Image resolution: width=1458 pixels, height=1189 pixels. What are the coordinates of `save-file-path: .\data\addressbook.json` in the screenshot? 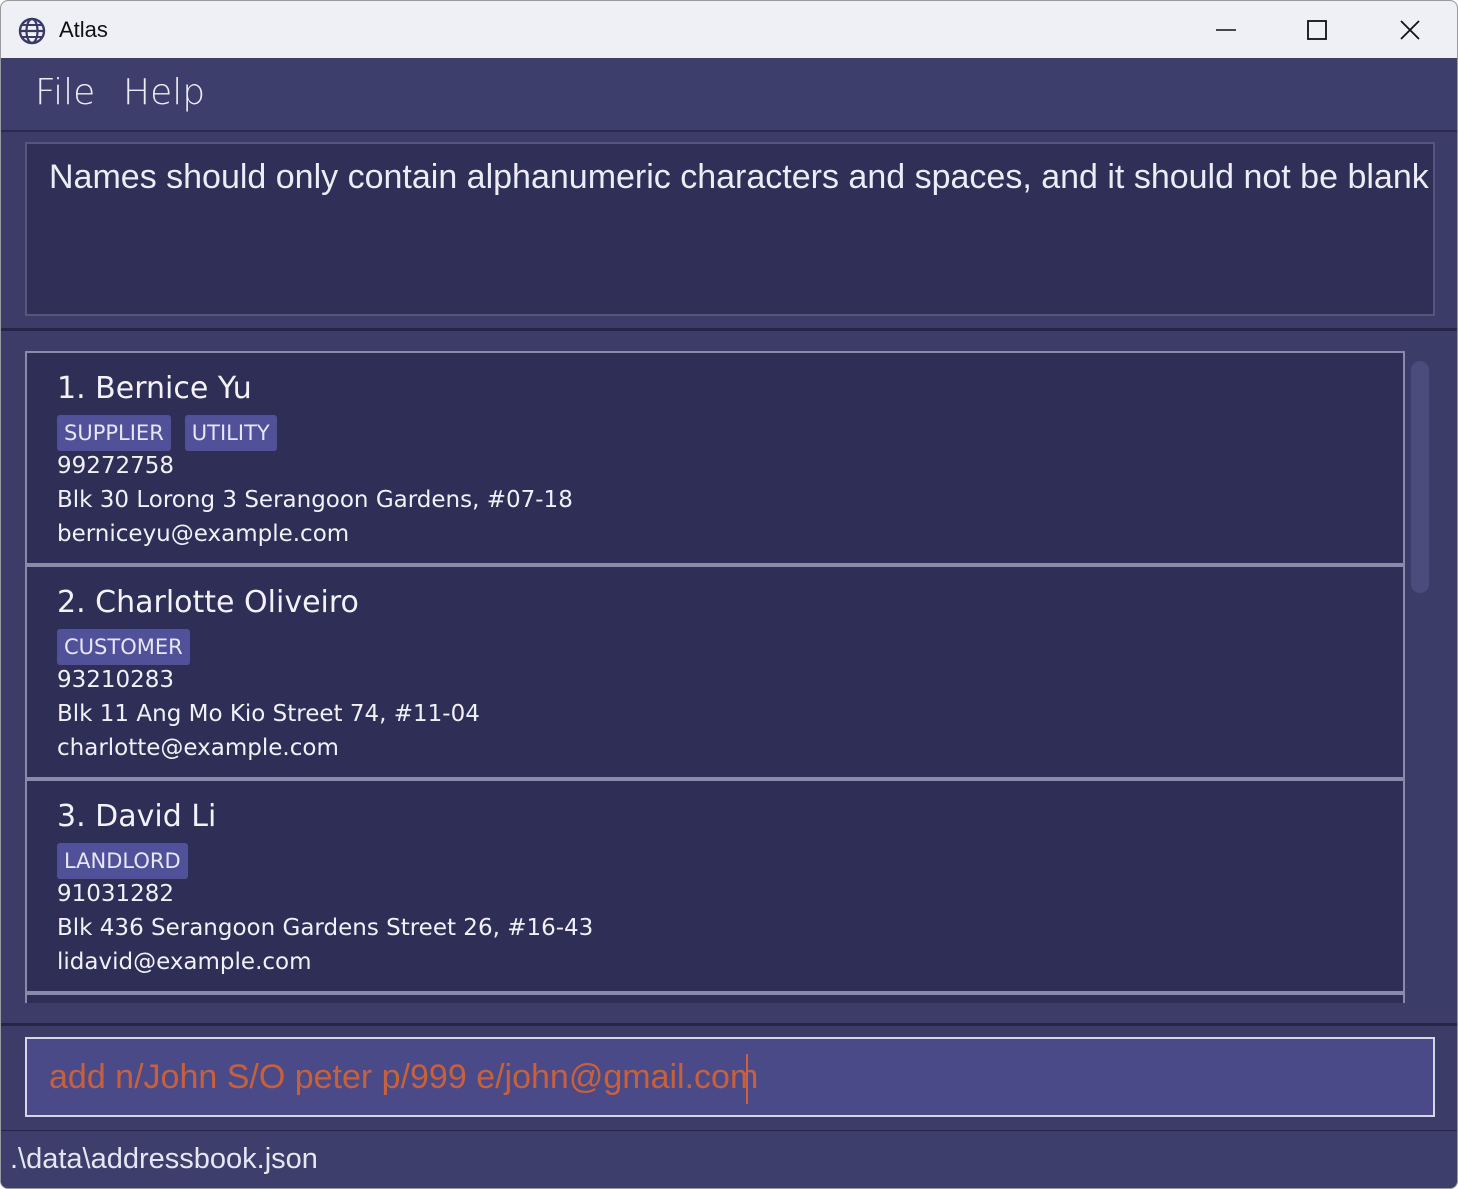 It's located at (164, 1159).